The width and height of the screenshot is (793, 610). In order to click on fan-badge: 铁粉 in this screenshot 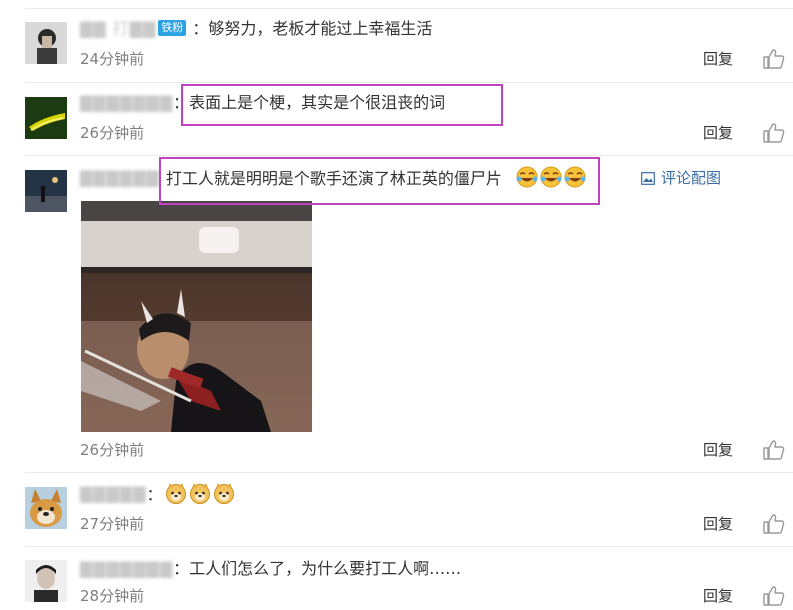, I will do `click(172, 28)`.